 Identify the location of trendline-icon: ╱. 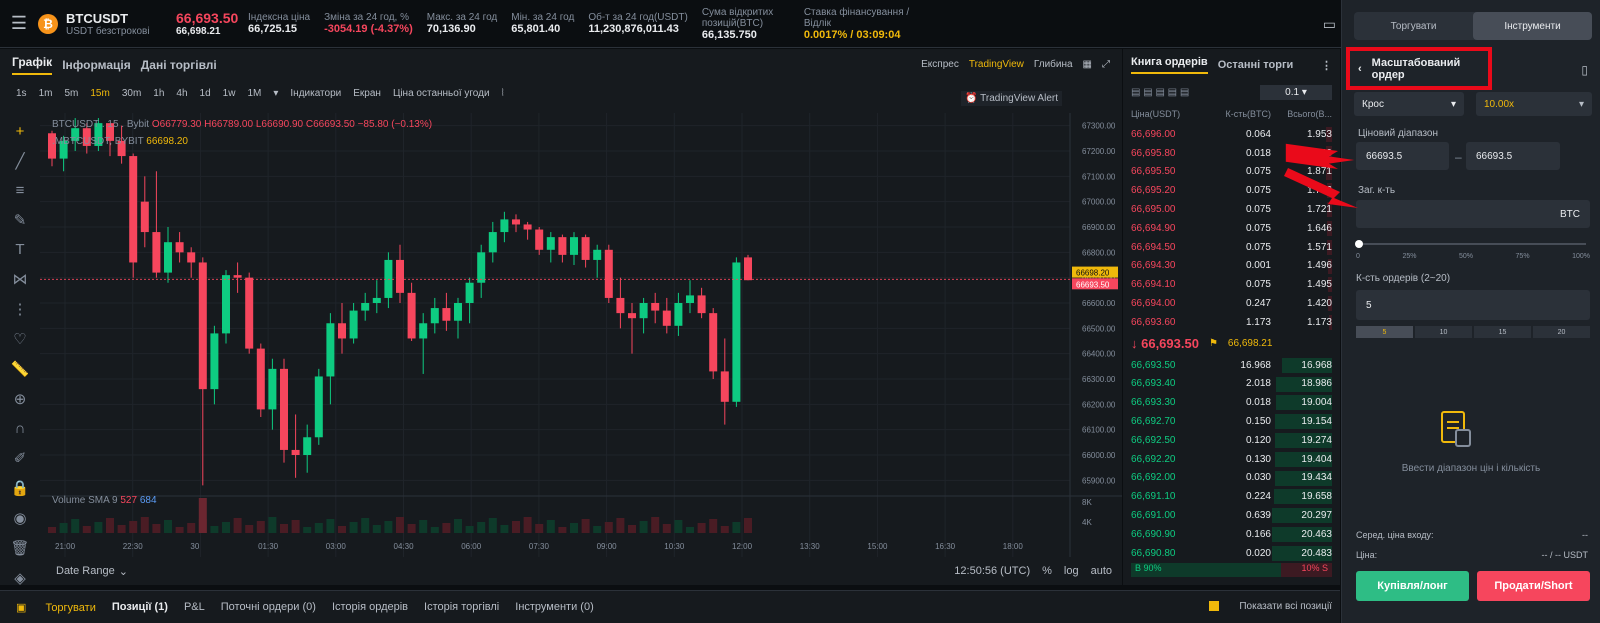
(19, 161).